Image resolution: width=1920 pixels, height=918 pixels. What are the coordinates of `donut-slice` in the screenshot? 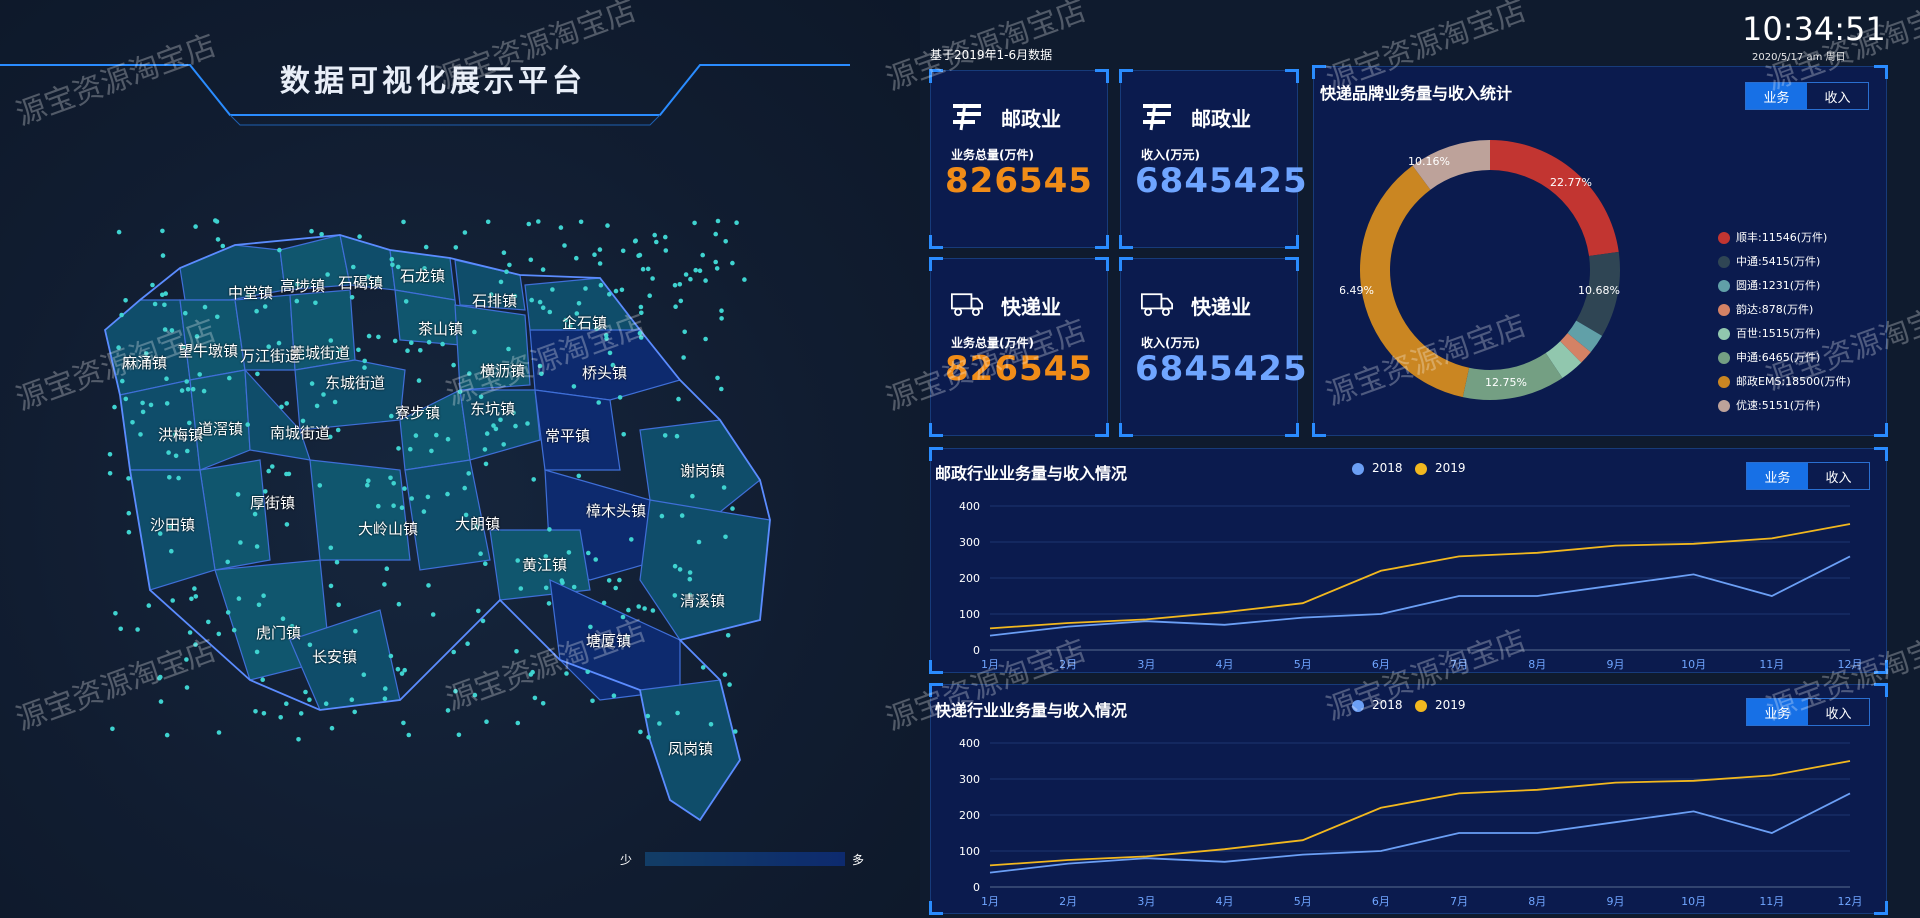 It's located at (1415, 281).